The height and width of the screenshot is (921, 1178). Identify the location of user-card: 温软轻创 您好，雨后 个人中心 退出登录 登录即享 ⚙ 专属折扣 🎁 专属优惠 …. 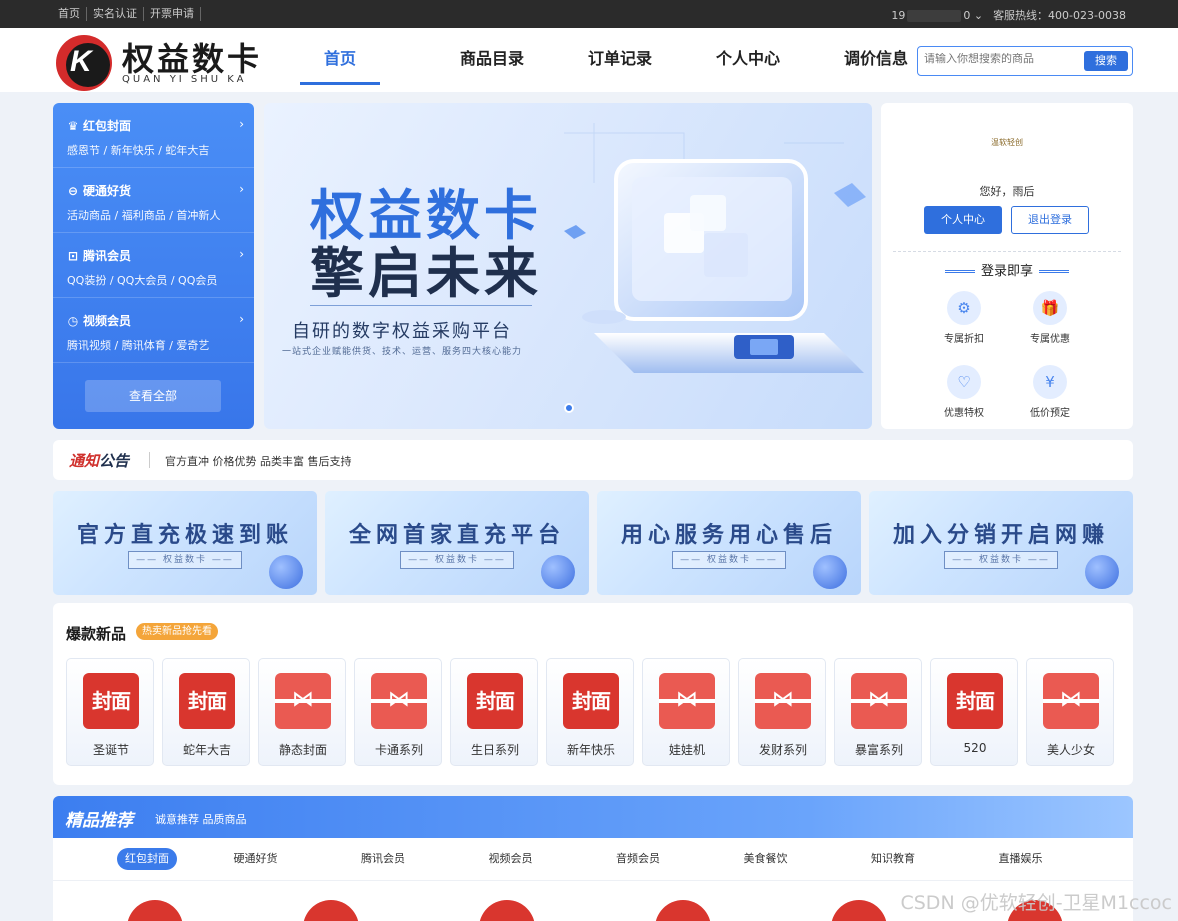
(1007, 266).